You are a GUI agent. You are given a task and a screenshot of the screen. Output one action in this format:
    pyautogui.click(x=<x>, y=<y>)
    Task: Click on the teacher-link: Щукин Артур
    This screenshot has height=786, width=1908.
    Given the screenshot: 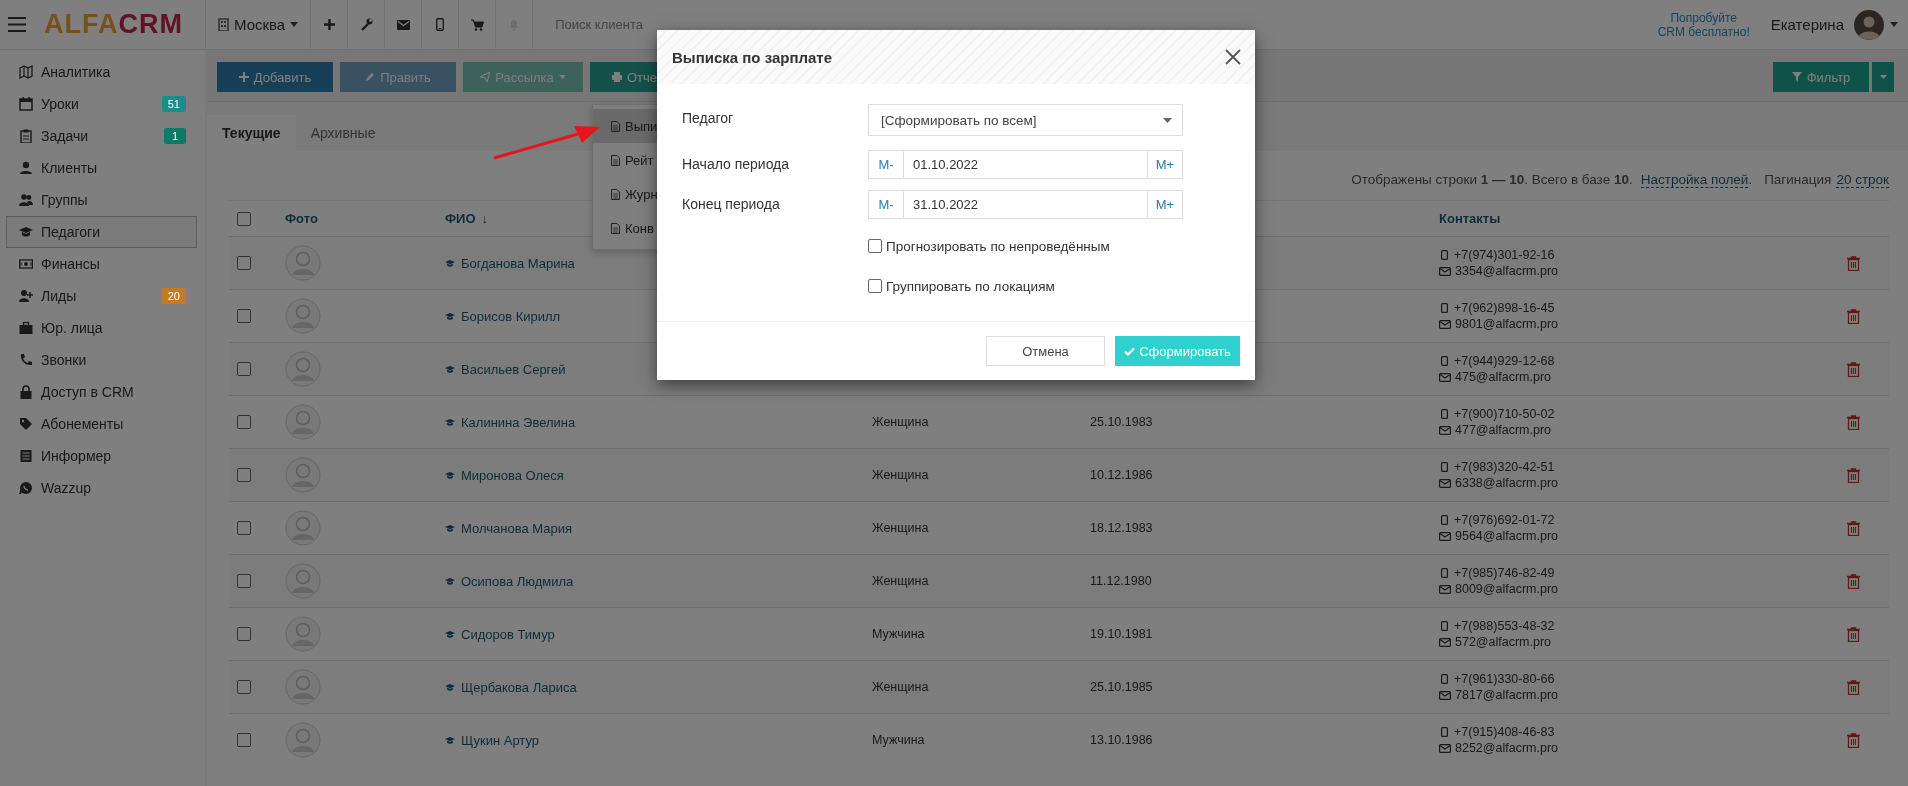 What is the action you would take?
    pyautogui.click(x=492, y=740)
    